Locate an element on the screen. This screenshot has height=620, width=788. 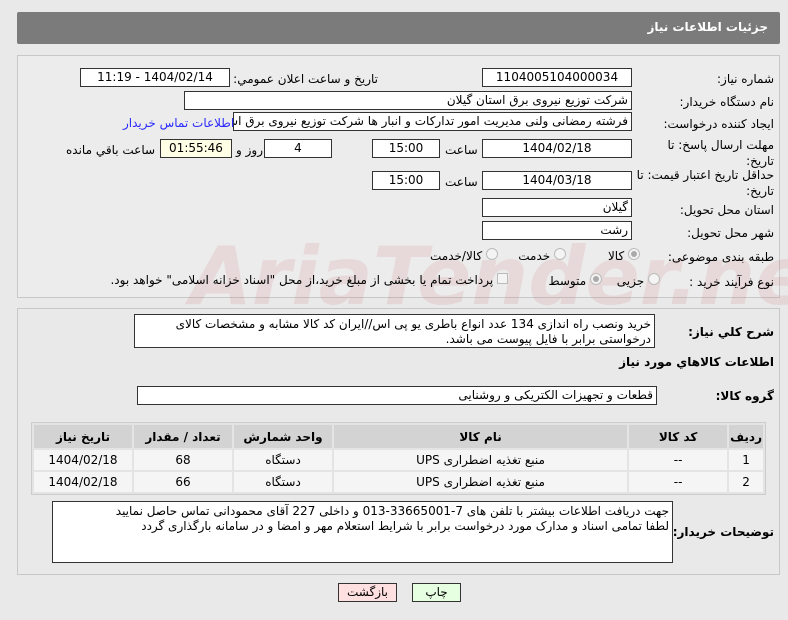
announce-label: تاریخ و ساعت اعلان عمومي: is located at coordinates (305, 79).